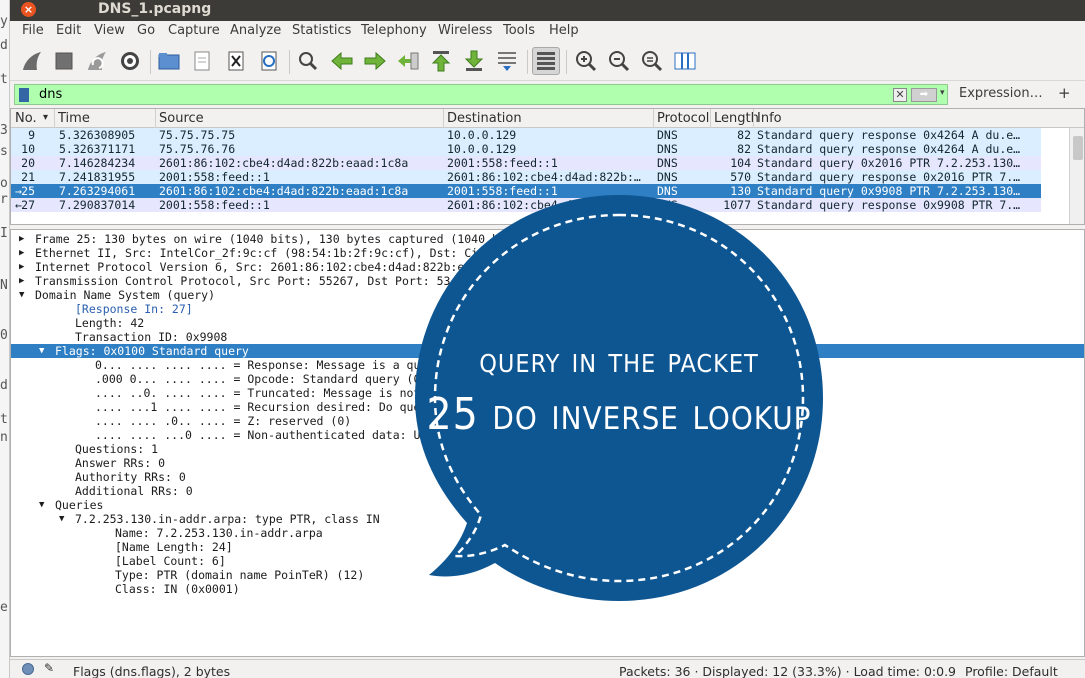  What do you see at coordinates (28, 9) in the screenshot?
I see `close-icon: ×` at bounding box center [28, 9].